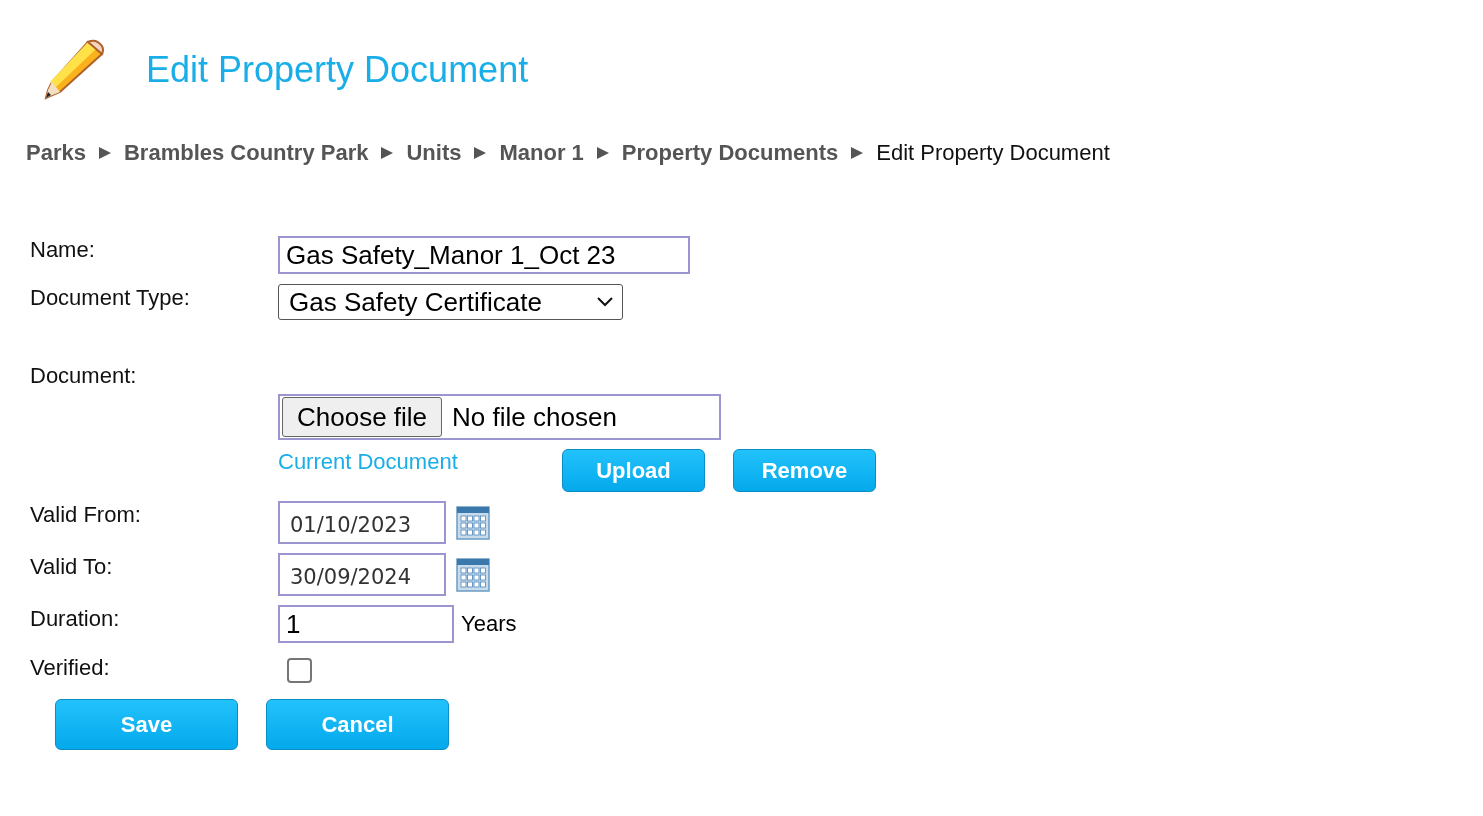 The height and width of the screenshot is (816, 1483). Describe the element at coordinates (362, 522) in the screenshot. I see `date-field: 01/10/2023` at that location.